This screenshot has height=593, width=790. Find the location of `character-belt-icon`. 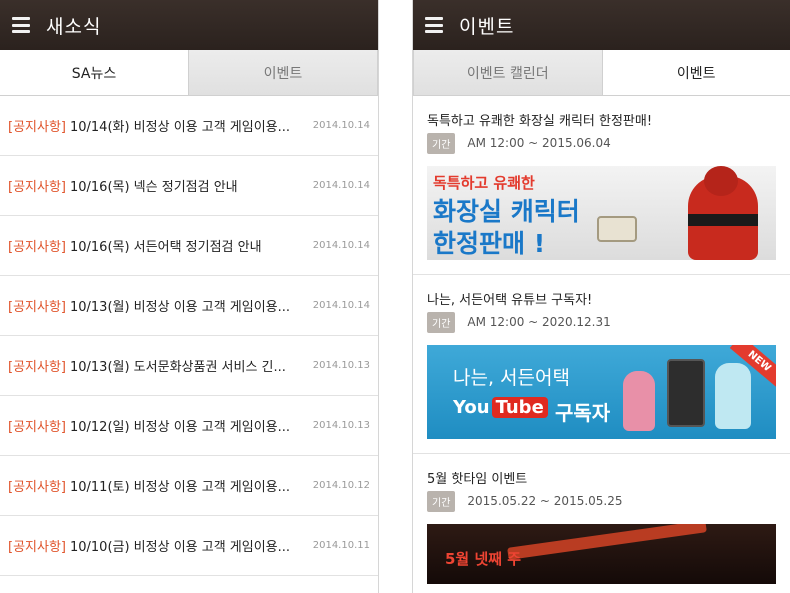

character-belt-icon is located at coordinates (723, 220).